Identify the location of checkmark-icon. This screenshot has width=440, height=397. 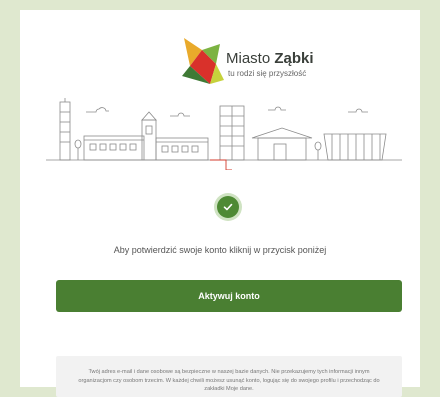
(228, 207).